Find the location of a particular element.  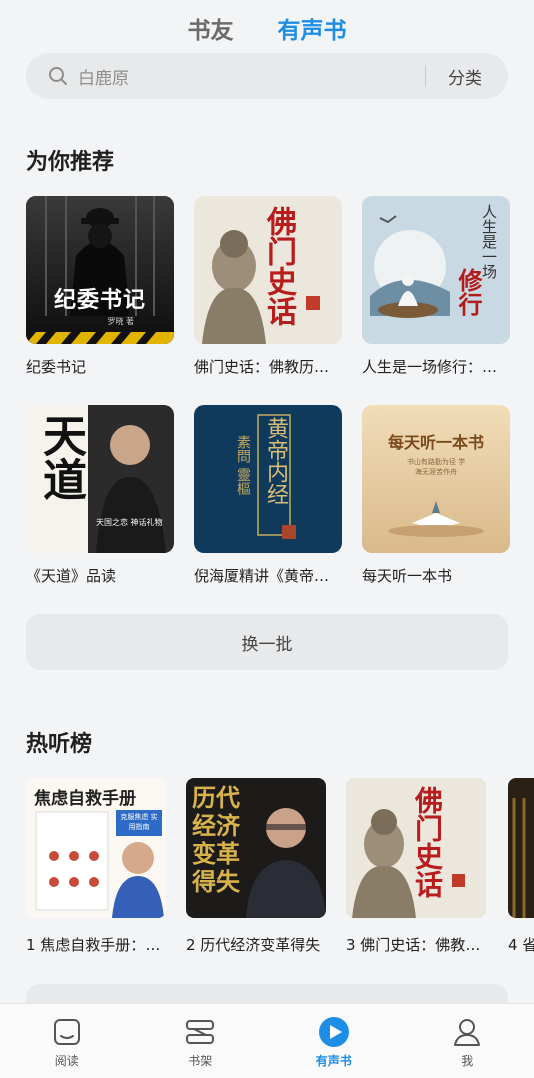

bottom-tabbar: 阅读 书架 有声书 我 is located at coordinates (267, 1040).